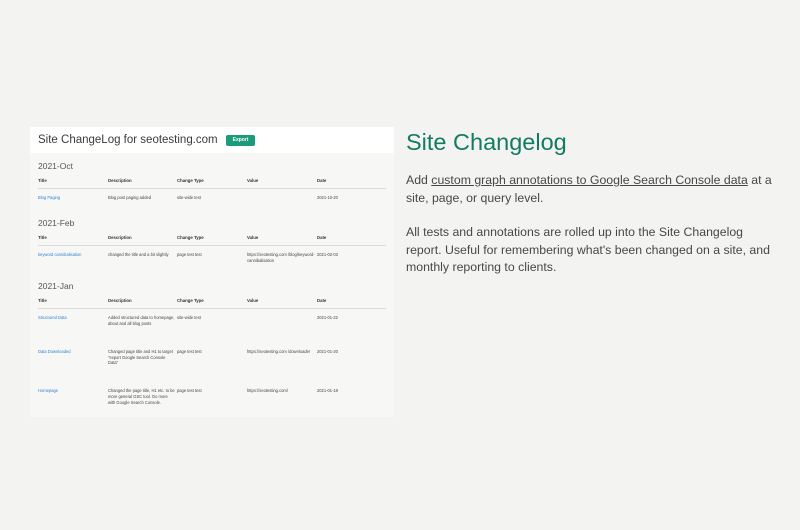 The height and width of the screenshot is (530, 800). What do you see at coordinates (240, 140) in the screenshot?
I see `export-button: Export` at bounding box center [240, 140].